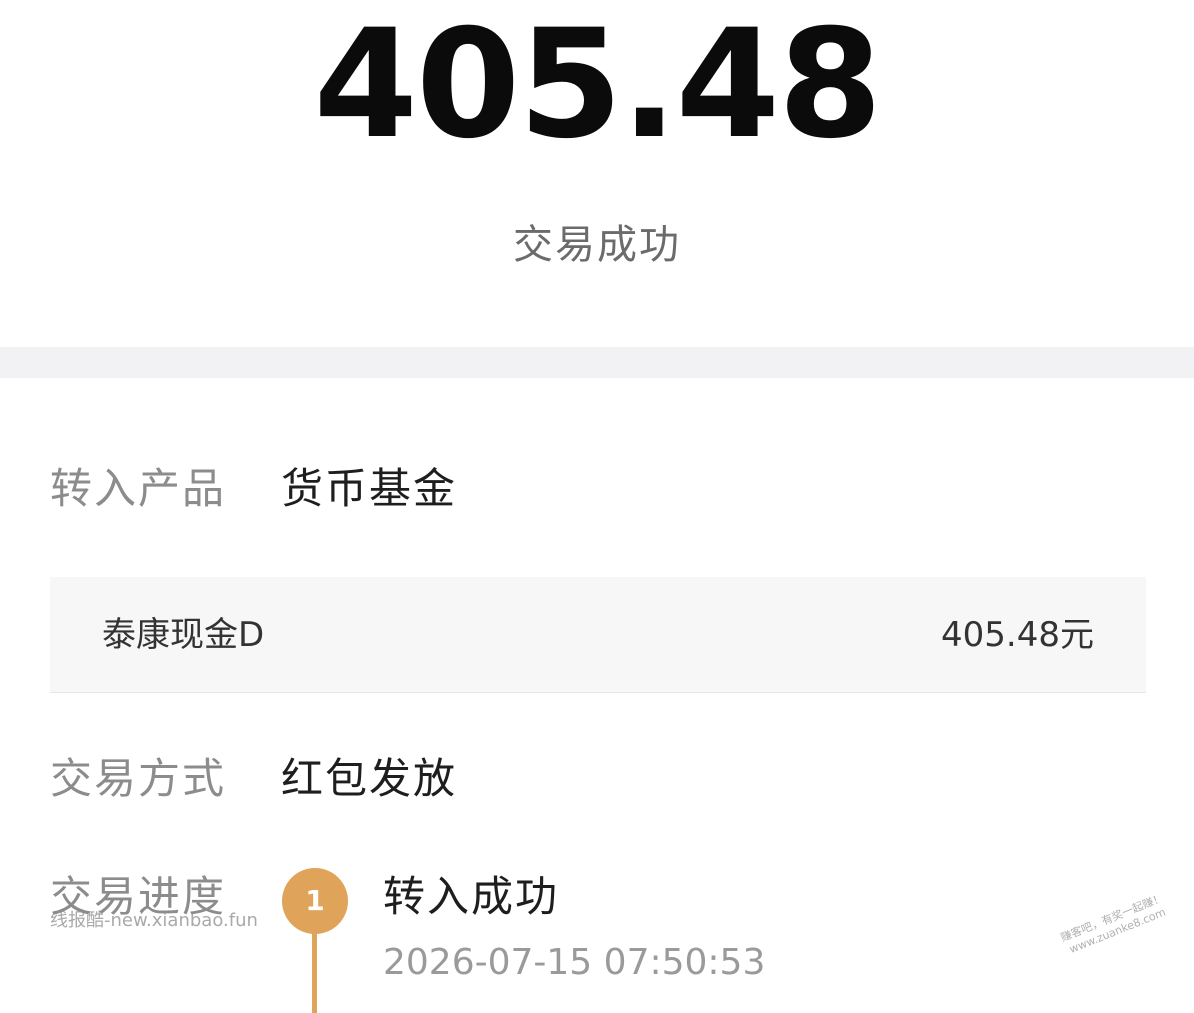 The width and height of the screenshot is (1194, 1013). What do you see at coordinates (183, 635) in the screenshot?
I see `product-name: 泰康现金D` at bounding box center [183, 635].